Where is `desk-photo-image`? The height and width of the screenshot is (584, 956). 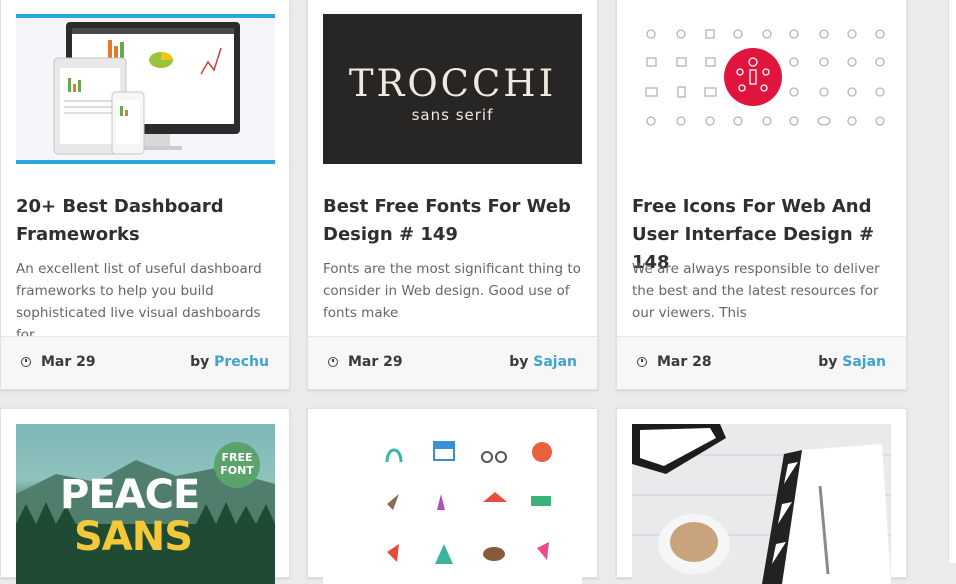
desk-photo-image is located at coordinates (761, 504).